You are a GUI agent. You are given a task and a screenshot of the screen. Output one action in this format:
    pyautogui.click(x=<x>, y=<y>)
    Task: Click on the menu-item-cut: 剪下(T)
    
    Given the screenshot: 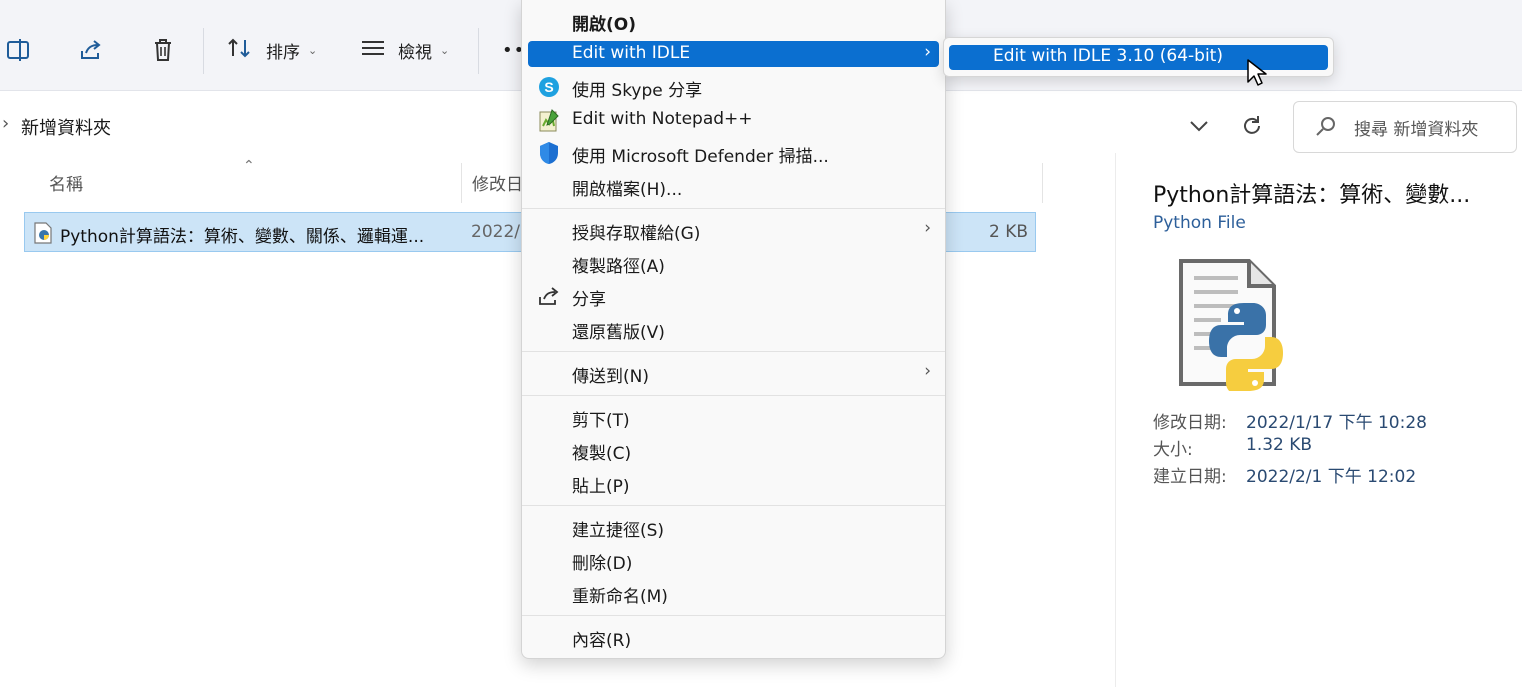 What is the action you would take?
    pyautogui.click(x=733, y=417)
    